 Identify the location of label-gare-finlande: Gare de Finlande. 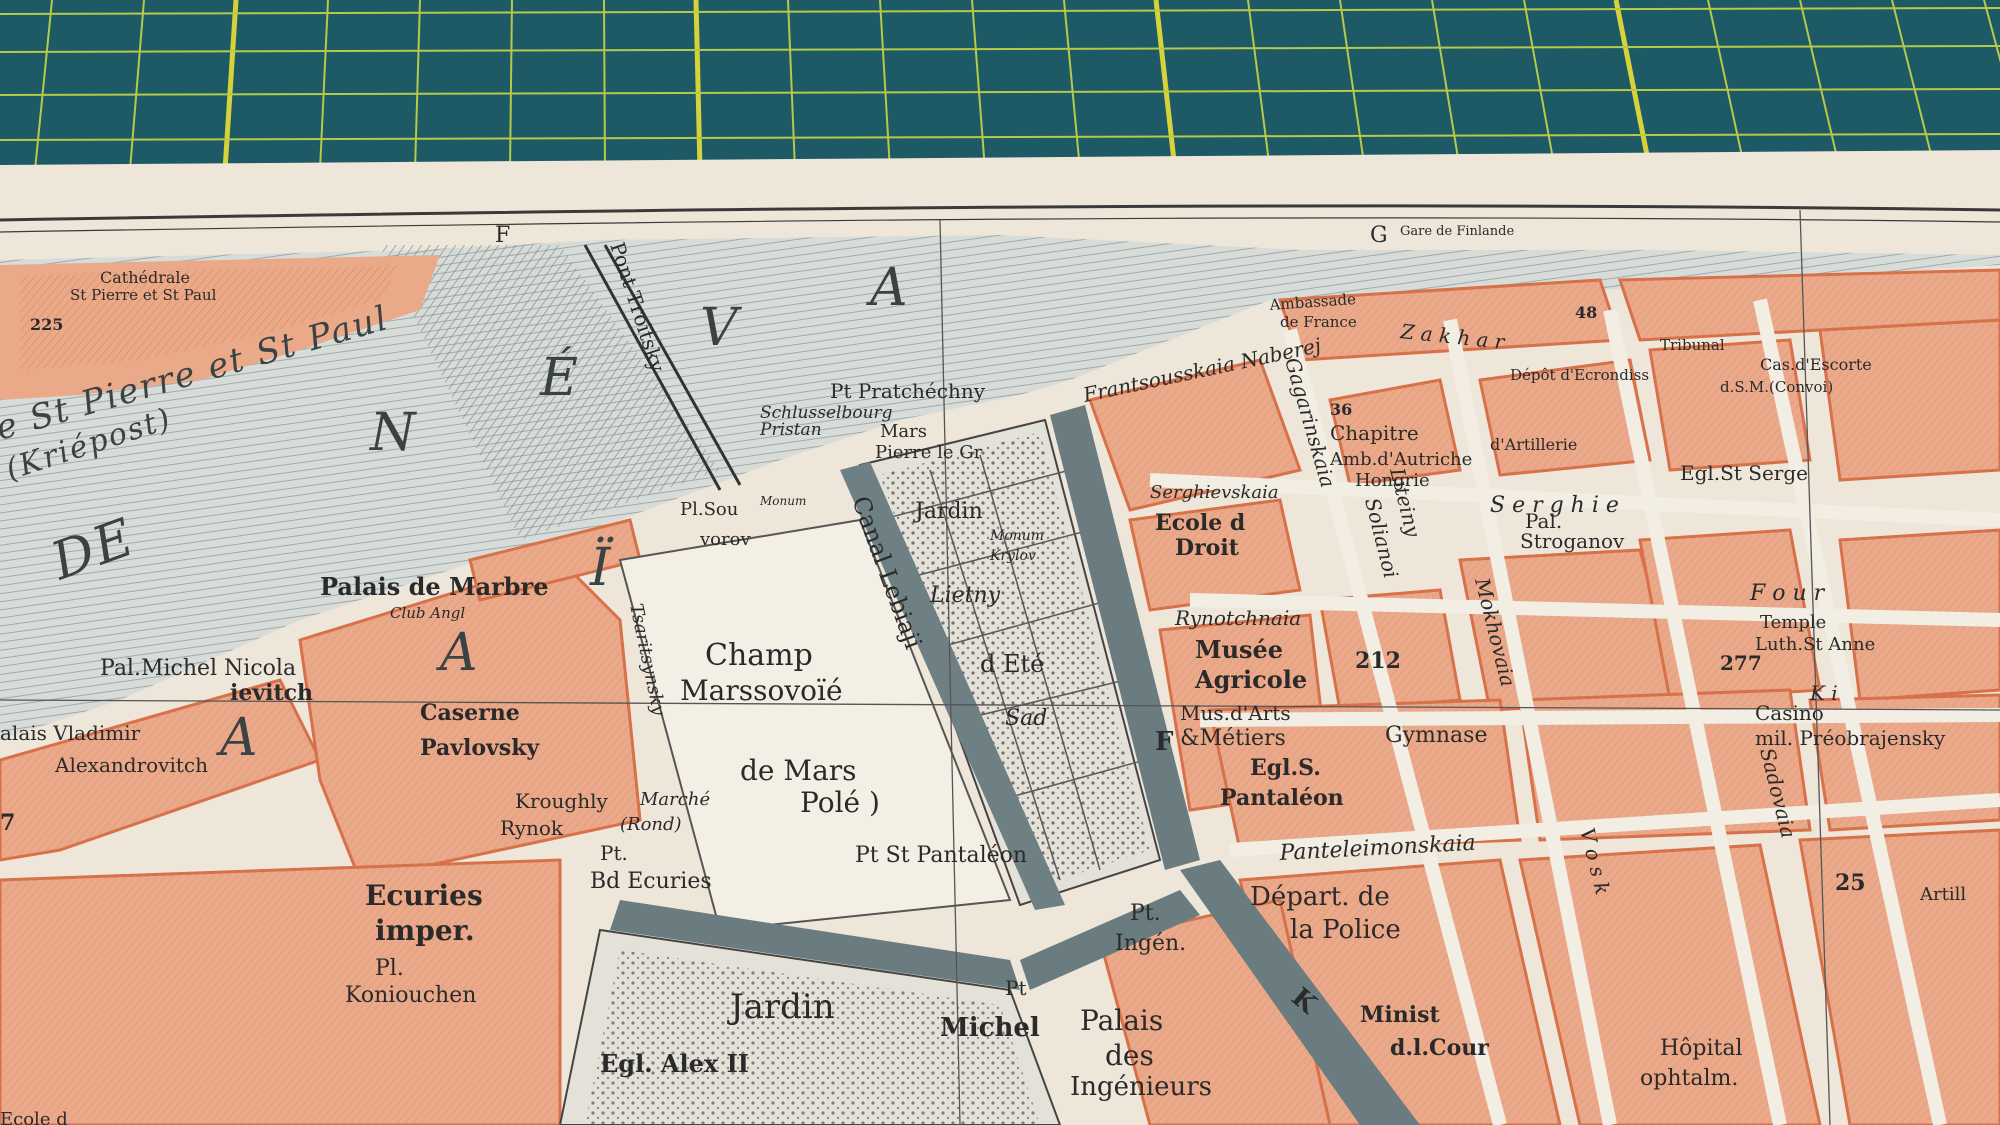
(1457, 231).